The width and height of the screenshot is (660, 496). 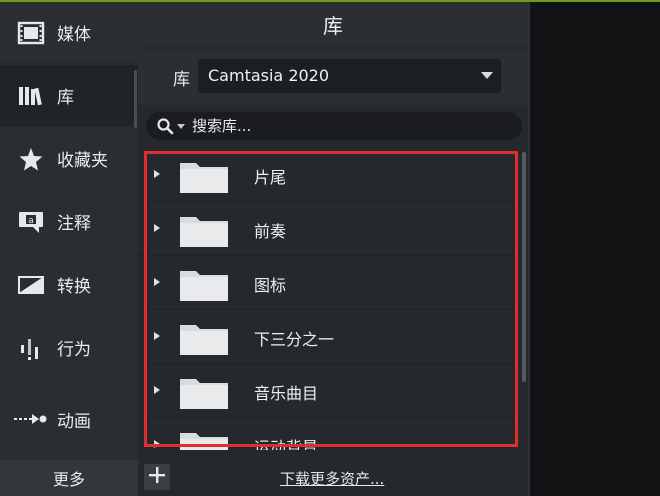 What do you see at coordinates (270, 285) in the screenshot?
I see `folder-label: 图标` at bounding box center [270, 285].